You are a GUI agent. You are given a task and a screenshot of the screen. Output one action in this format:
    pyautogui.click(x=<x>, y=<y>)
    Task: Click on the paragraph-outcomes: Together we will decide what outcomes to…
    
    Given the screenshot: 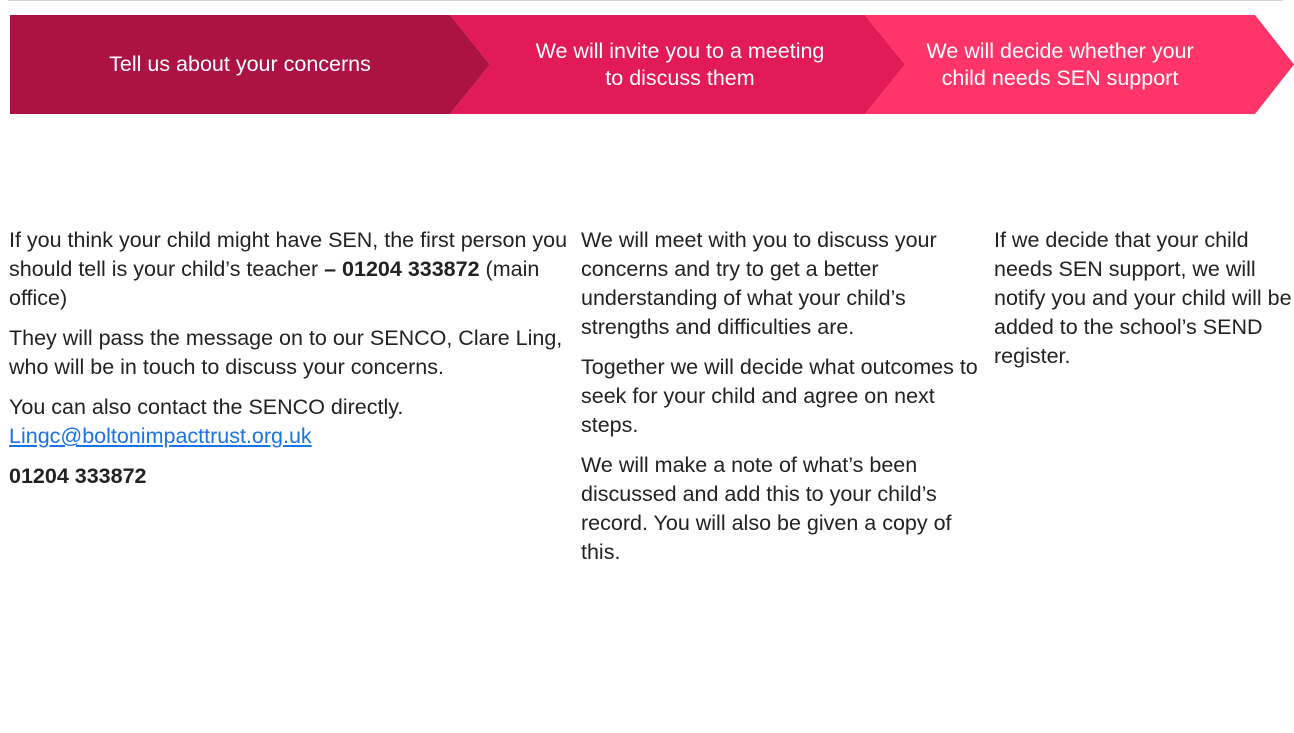 What is the action you would take?
    pyautogui.click(x=779, y=396)
    